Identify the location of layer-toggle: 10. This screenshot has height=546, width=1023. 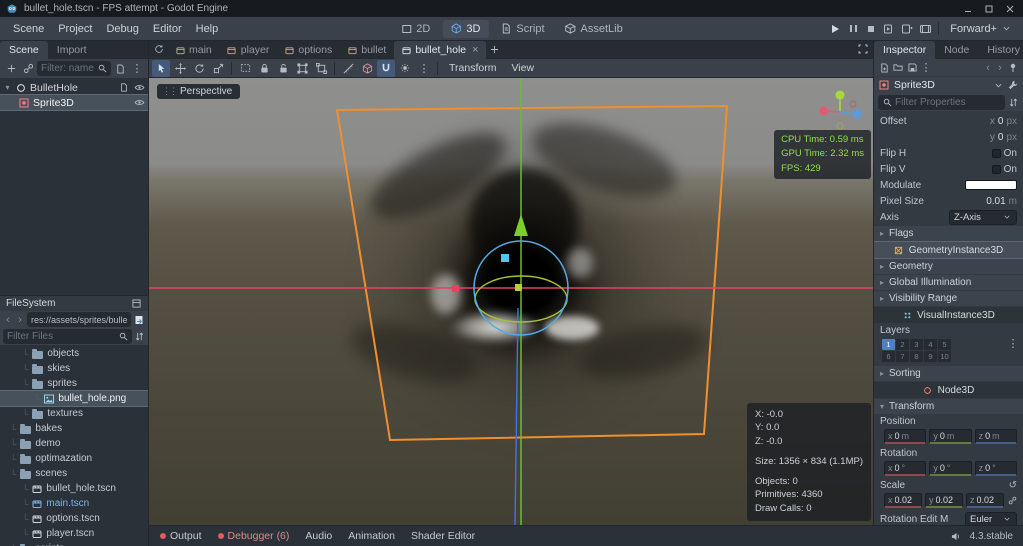
(944, 356).